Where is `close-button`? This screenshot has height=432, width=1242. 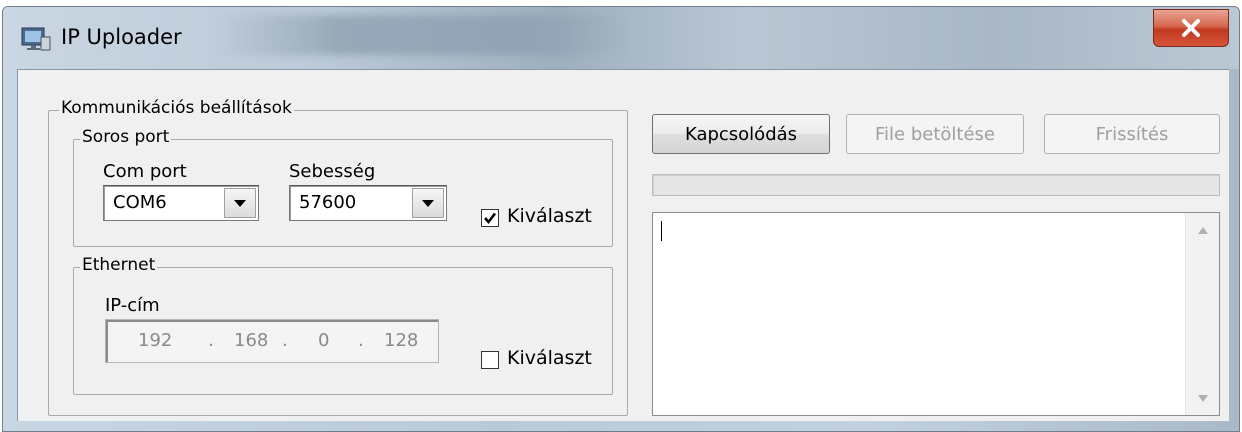
close-button is located at coordinates (1191, 28).